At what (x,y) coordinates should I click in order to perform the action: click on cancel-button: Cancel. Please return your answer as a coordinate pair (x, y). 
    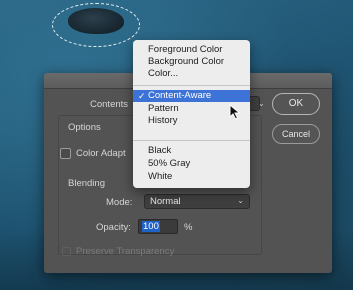
    Looking at the image, I should click on (296, 134).